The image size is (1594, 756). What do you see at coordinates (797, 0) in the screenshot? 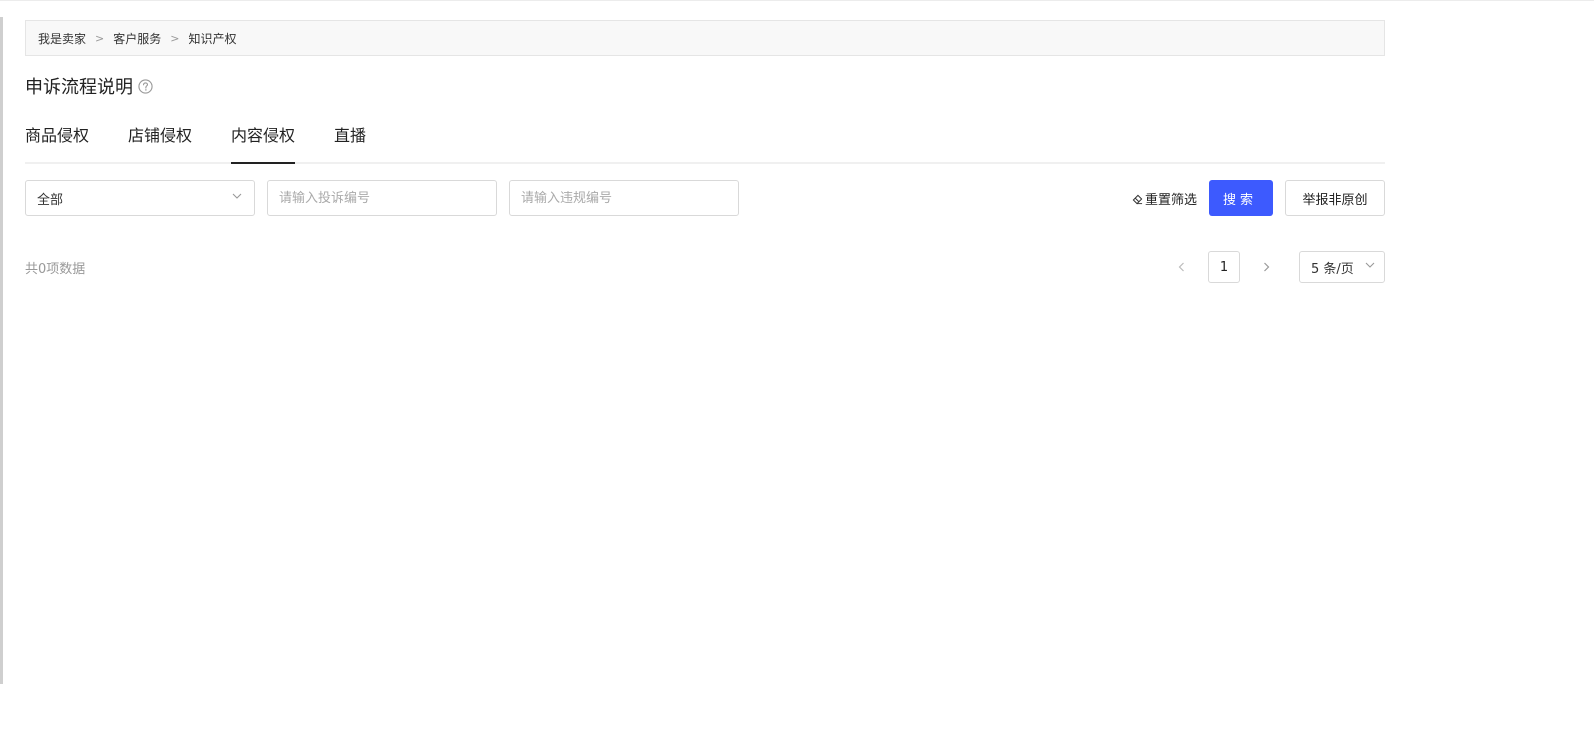
I see `top-border` at bounding box center [797, 0].